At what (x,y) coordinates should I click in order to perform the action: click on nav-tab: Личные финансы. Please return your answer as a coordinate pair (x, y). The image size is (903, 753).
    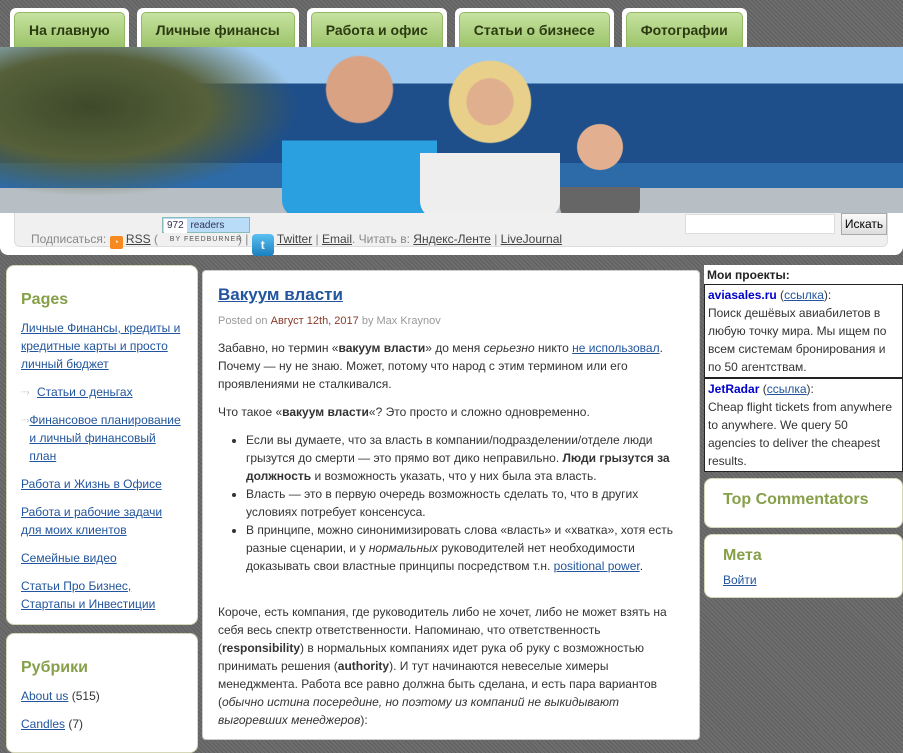
    Looking at the image, I should click on (217, 28).